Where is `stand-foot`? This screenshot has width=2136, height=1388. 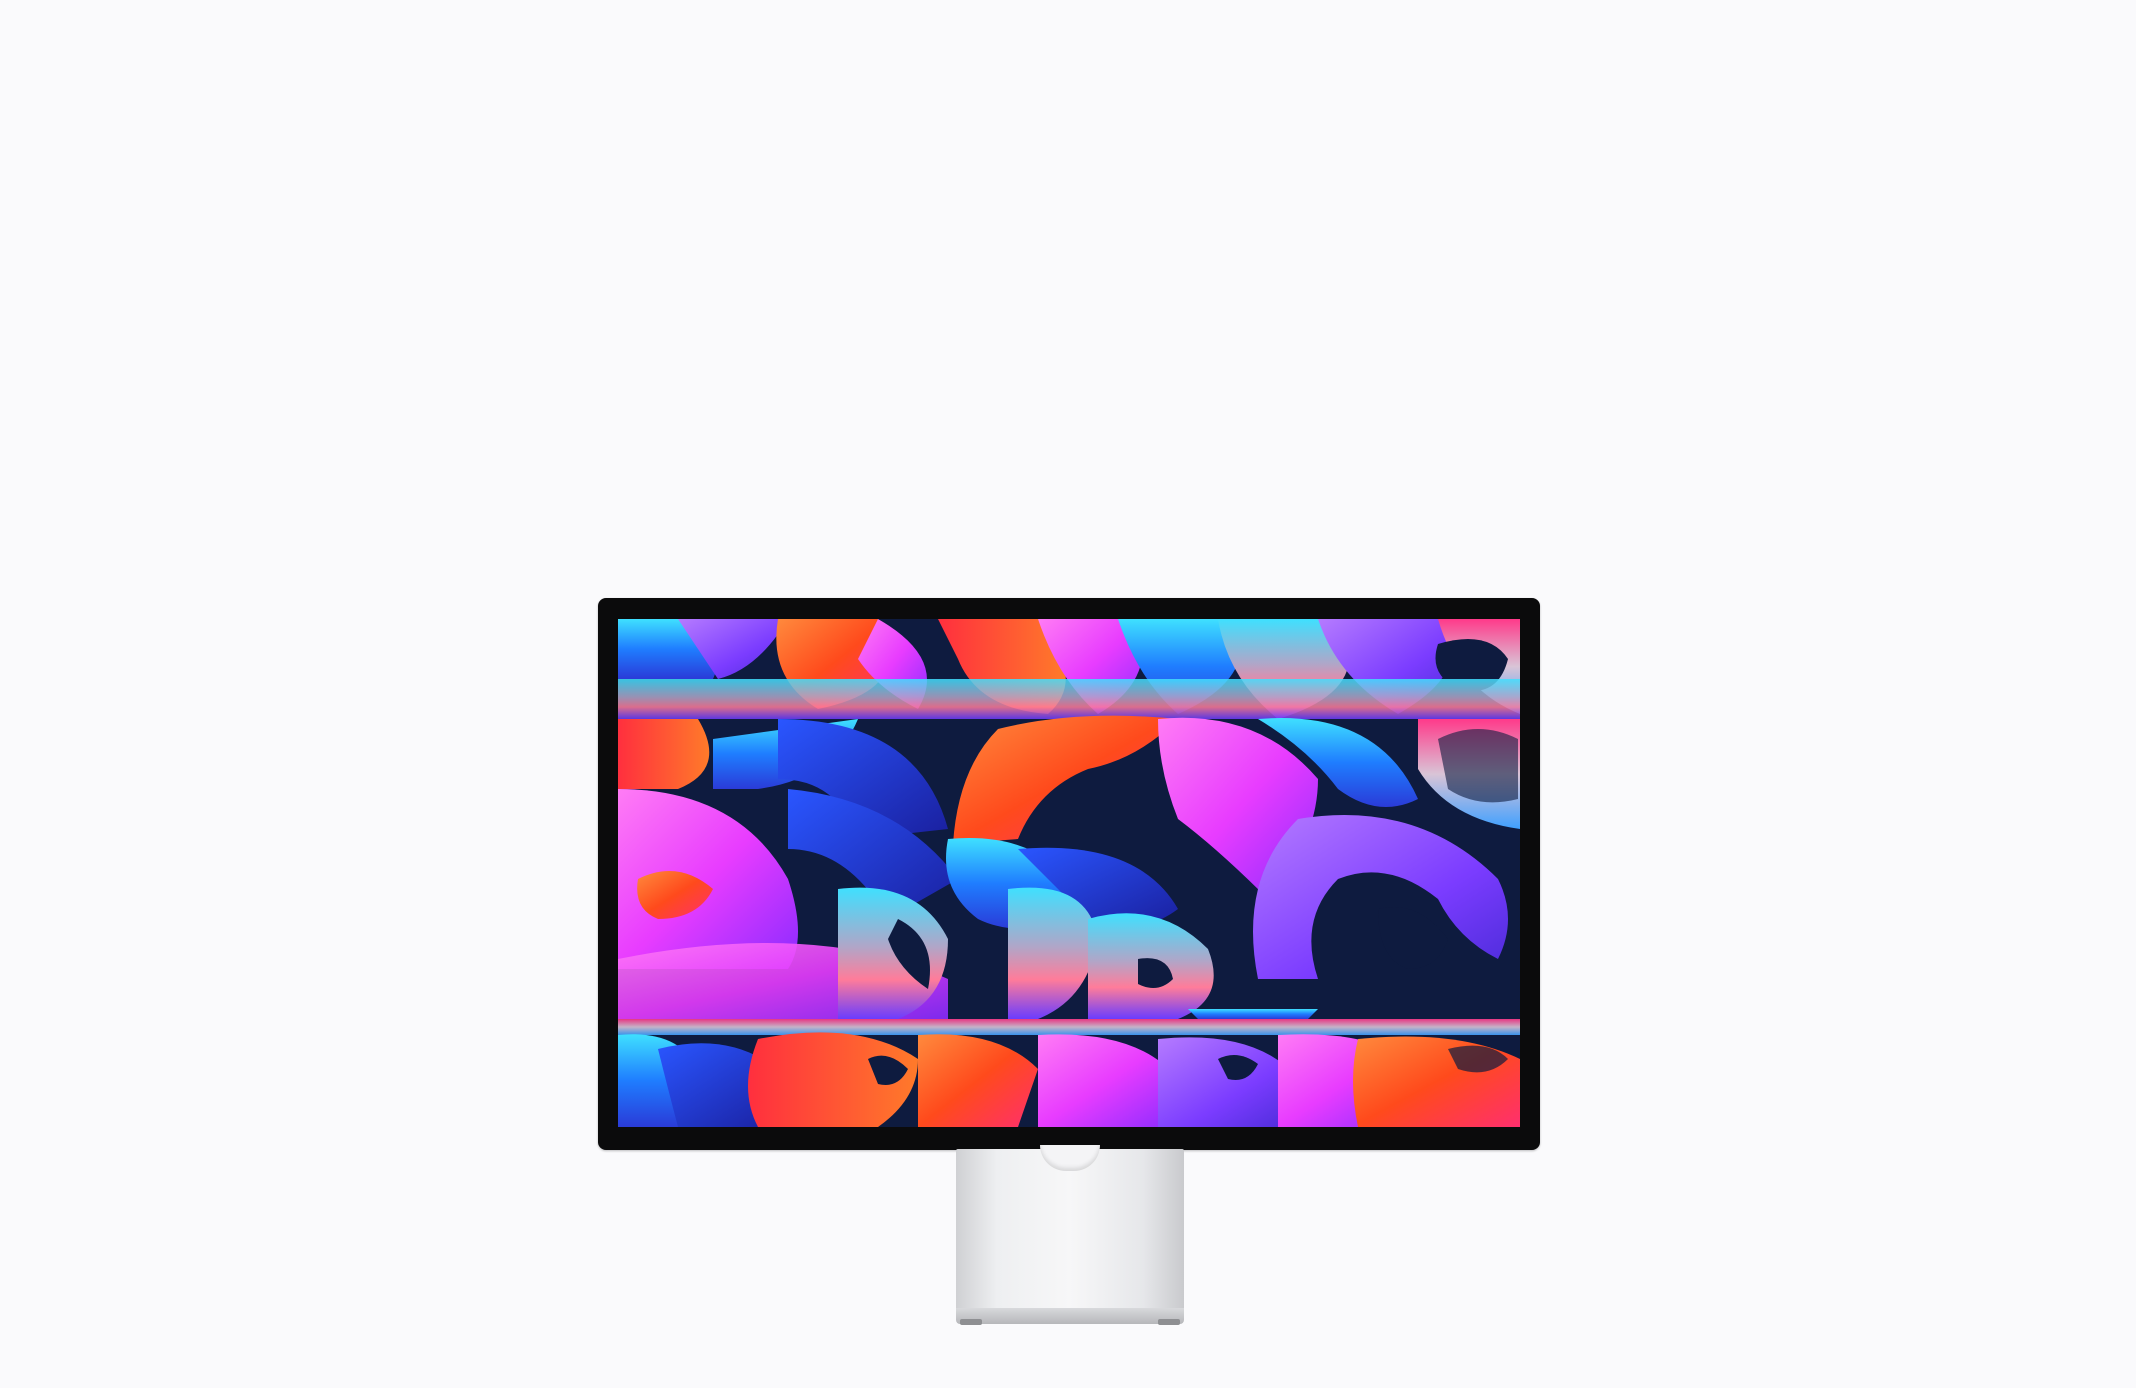
stand-foot is located at coordinates (1070, 1316).